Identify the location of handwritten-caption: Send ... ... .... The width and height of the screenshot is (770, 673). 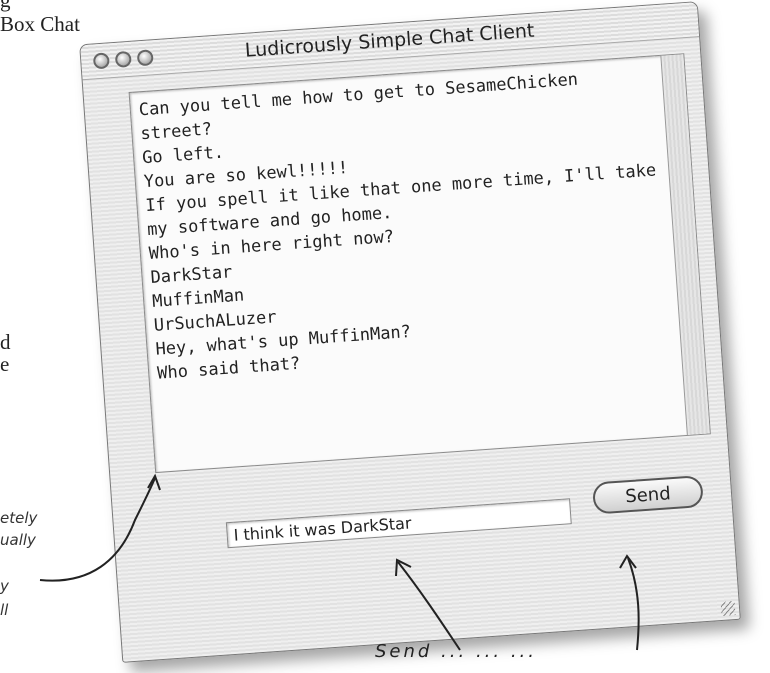
(456, 651).